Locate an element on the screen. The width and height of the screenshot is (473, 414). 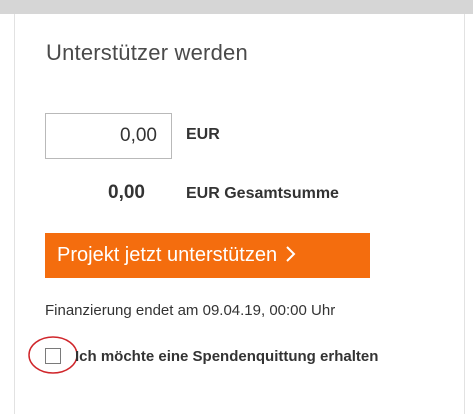
support-project-button: Projekt jetzt unterstützen is located at coordinates (207, 255).